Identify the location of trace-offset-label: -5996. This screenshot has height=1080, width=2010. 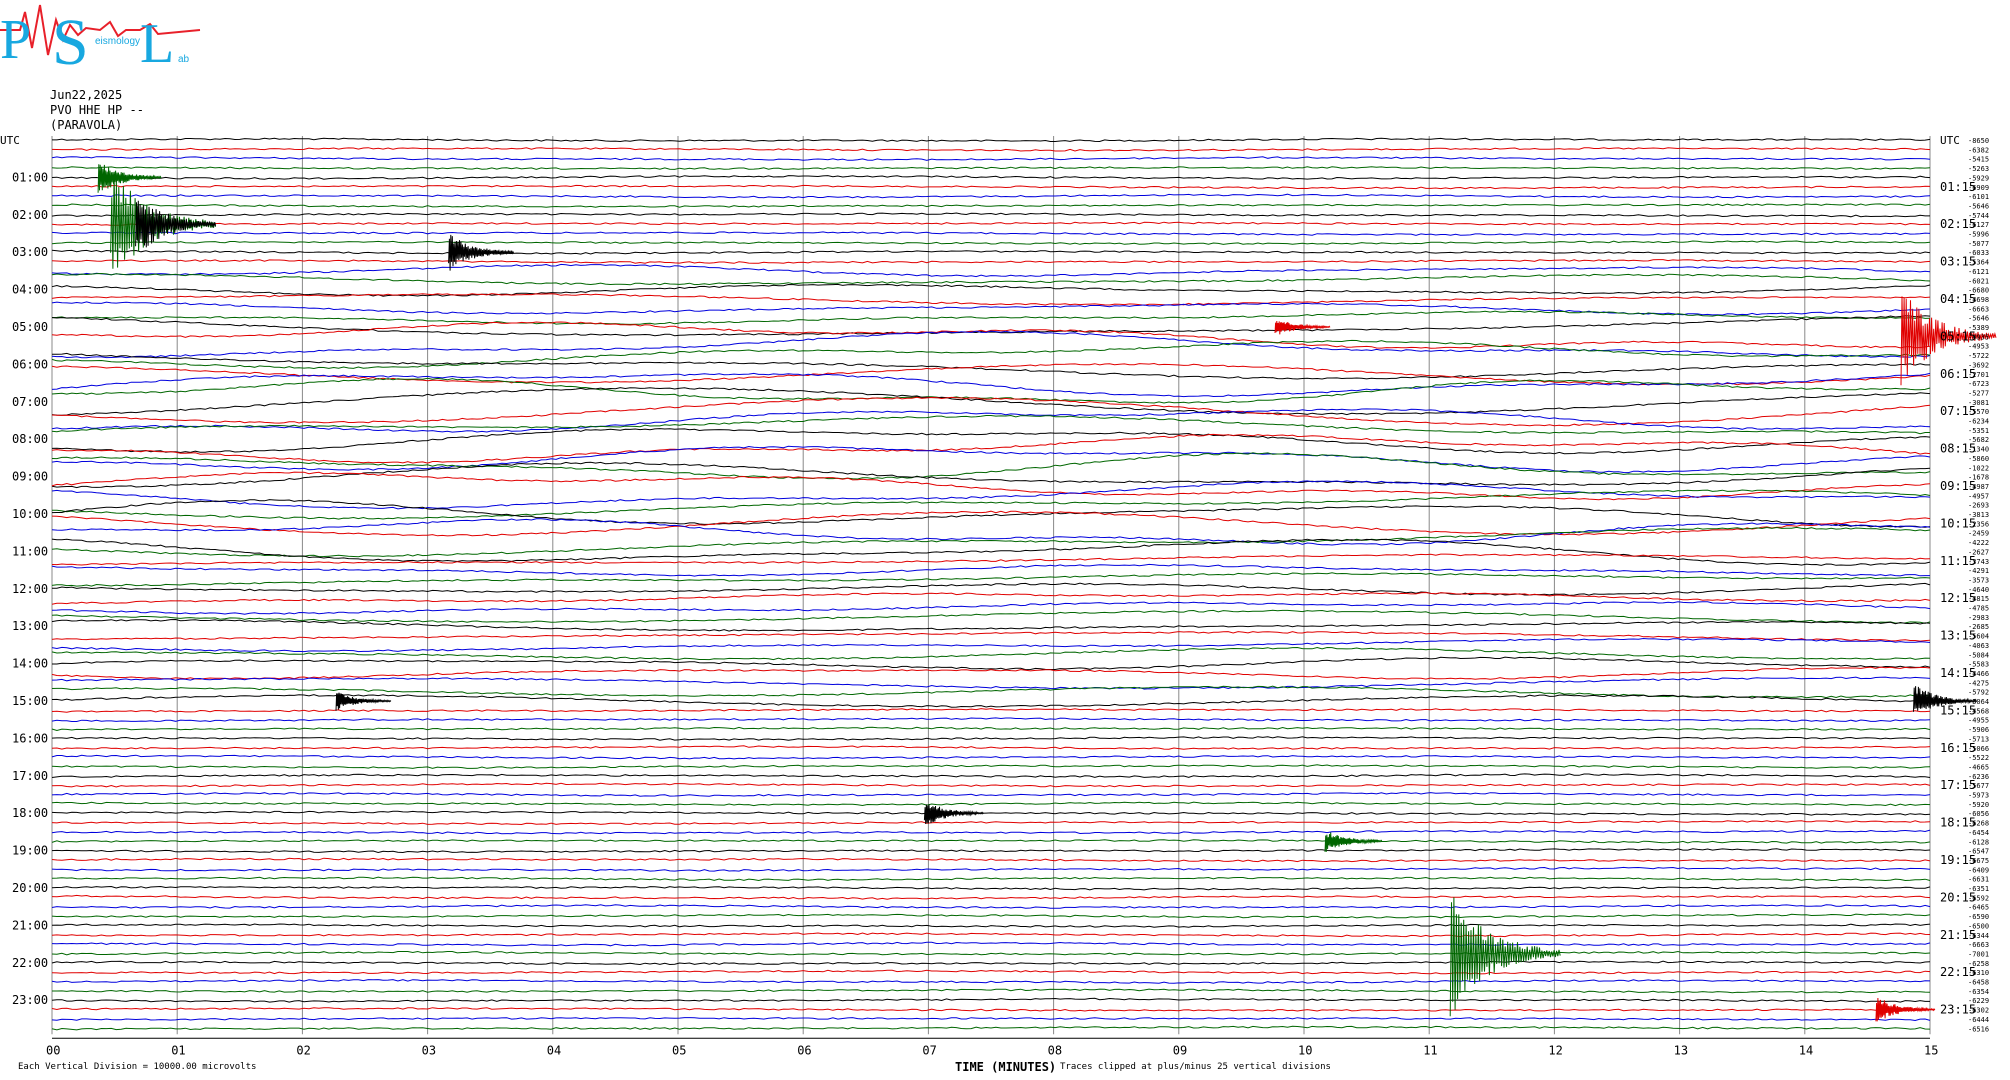
(1978, 235).